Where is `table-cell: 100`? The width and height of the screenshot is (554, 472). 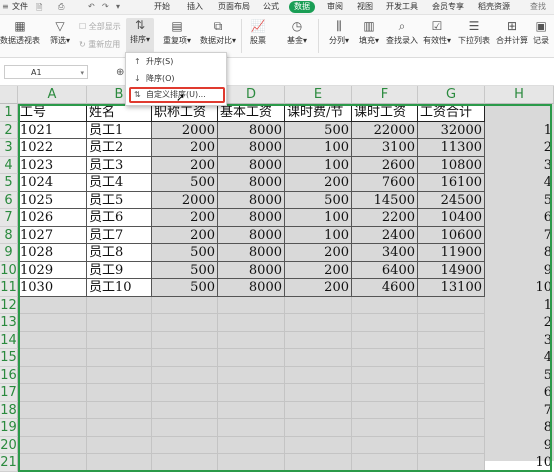
table-cell: 100 is located at coordinates (318, 165).